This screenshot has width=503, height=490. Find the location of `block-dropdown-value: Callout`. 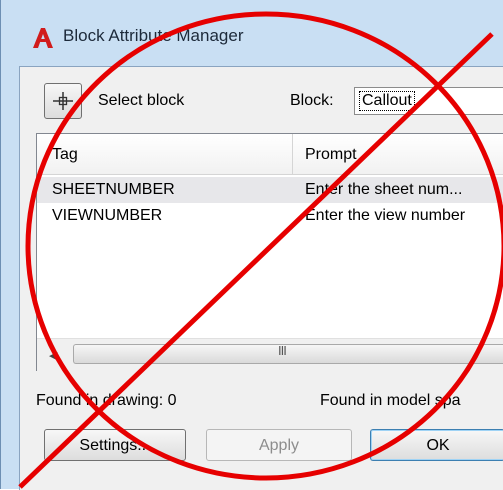

block-dropdown-value: Callout is located at coordinates (387, 101).